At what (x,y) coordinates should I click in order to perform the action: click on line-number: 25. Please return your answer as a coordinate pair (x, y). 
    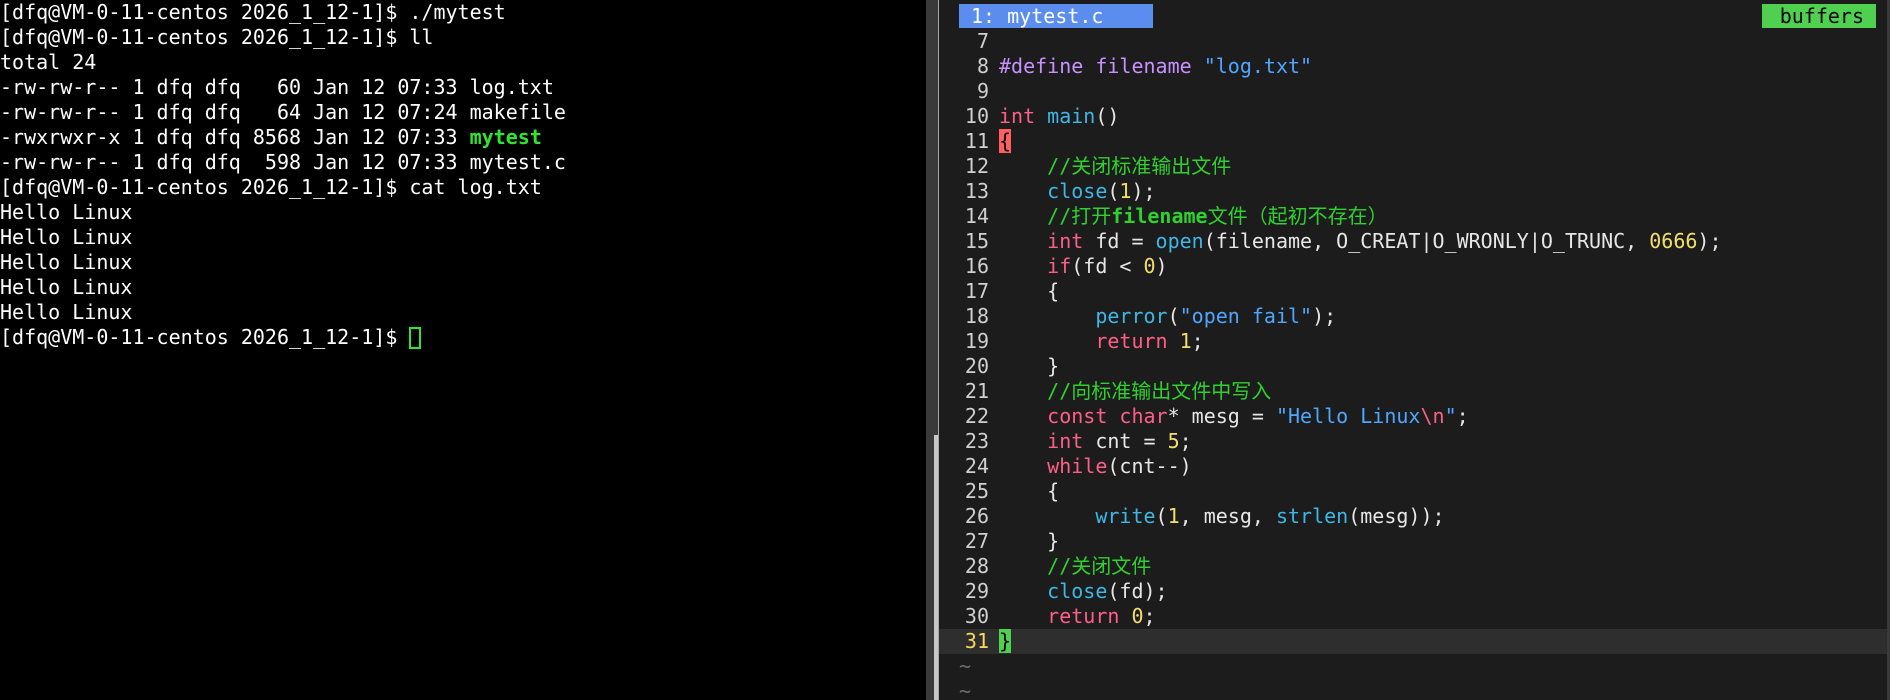
    Looking at the image, I should click on (976, 491).